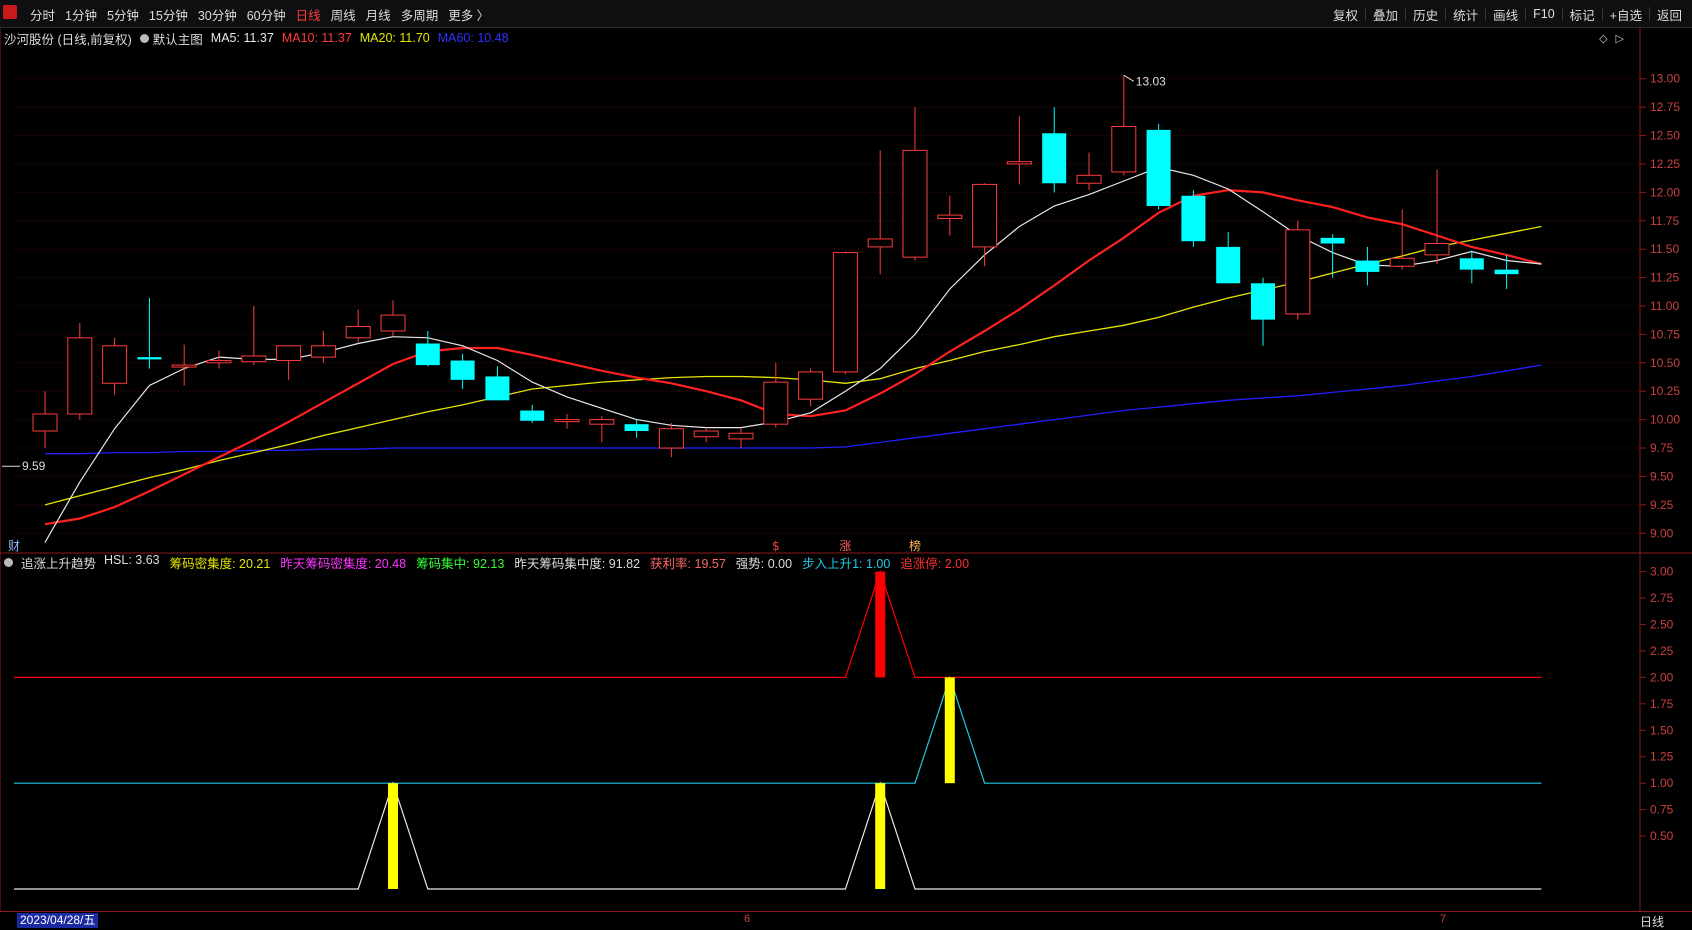 This screenshot has height=930, width=1692. Describe the element at coordinates (1652, 921) in the screenshot. I see `period-indicator: 日线` at that location.